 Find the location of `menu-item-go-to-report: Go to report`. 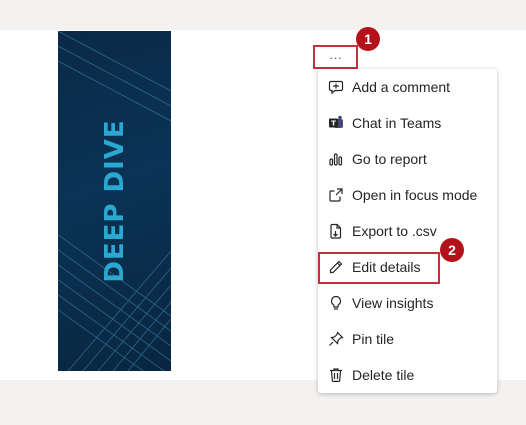

menu-item-go-to-report: Go to report is located at coordinates (407, 159).